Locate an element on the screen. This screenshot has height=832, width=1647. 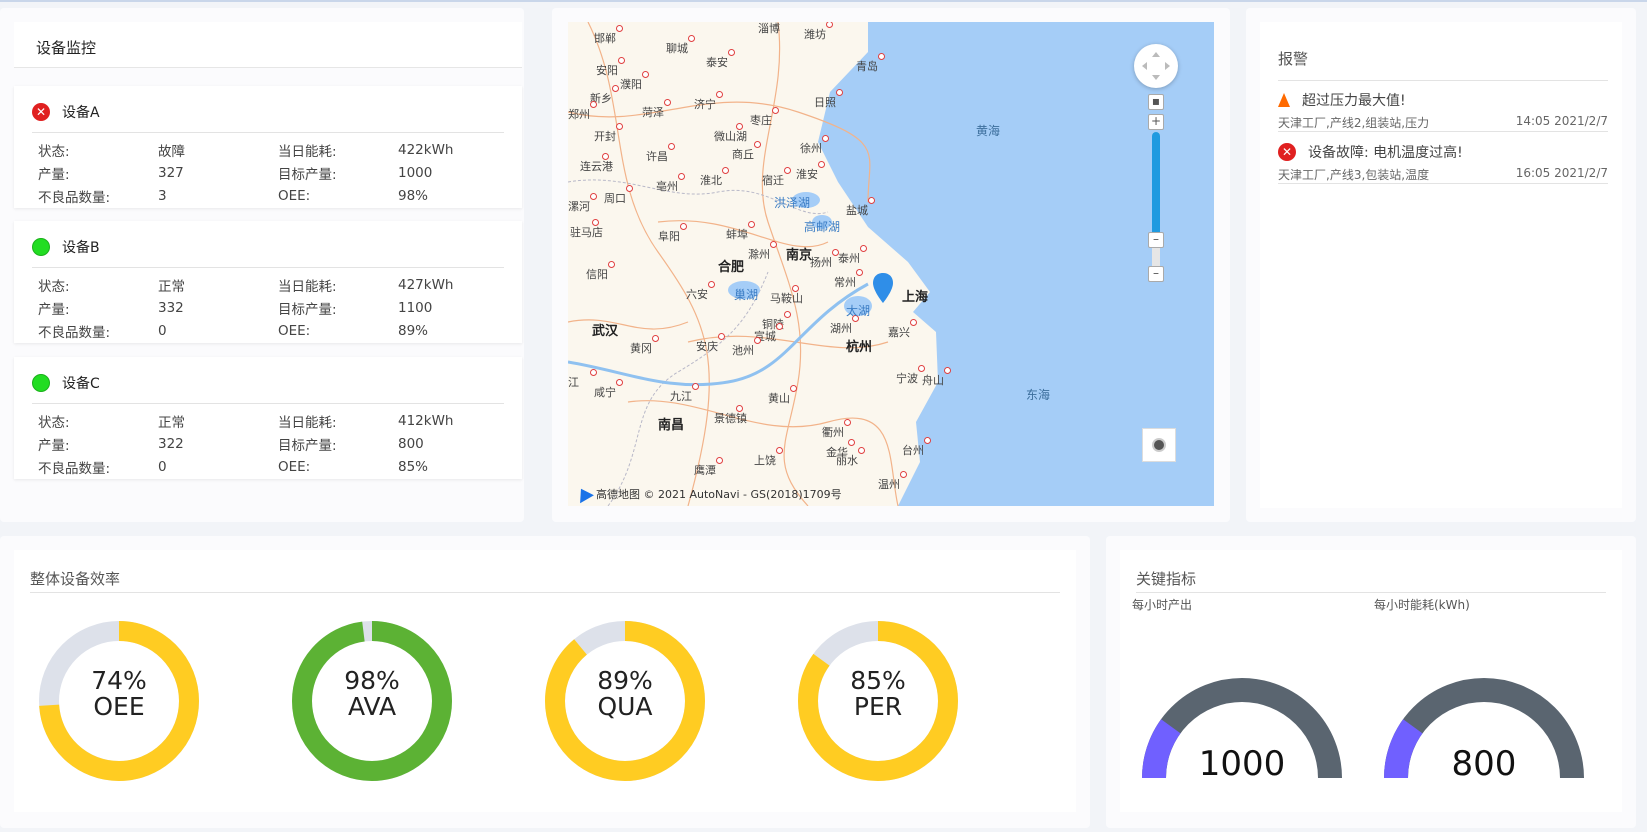
oee-donut: 89% QUA is located at coordinates (625, 701).